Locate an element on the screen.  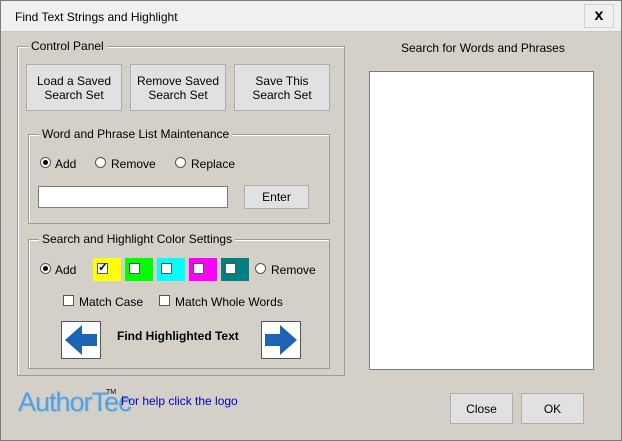
swatch-magenta-checkbox is located at coordinates (198, 268).